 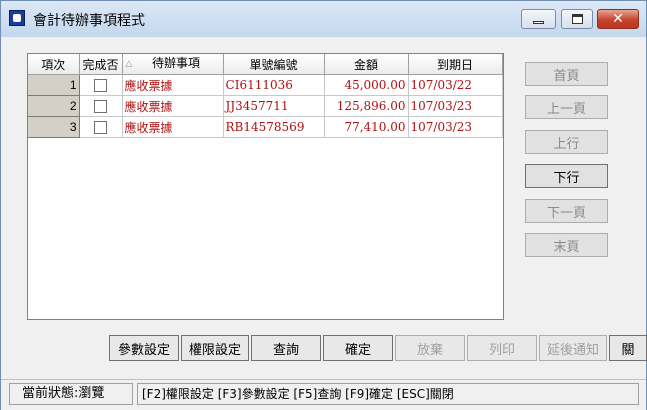 I want to click on cancel-button: 放棄, so click(x=430, y=348).